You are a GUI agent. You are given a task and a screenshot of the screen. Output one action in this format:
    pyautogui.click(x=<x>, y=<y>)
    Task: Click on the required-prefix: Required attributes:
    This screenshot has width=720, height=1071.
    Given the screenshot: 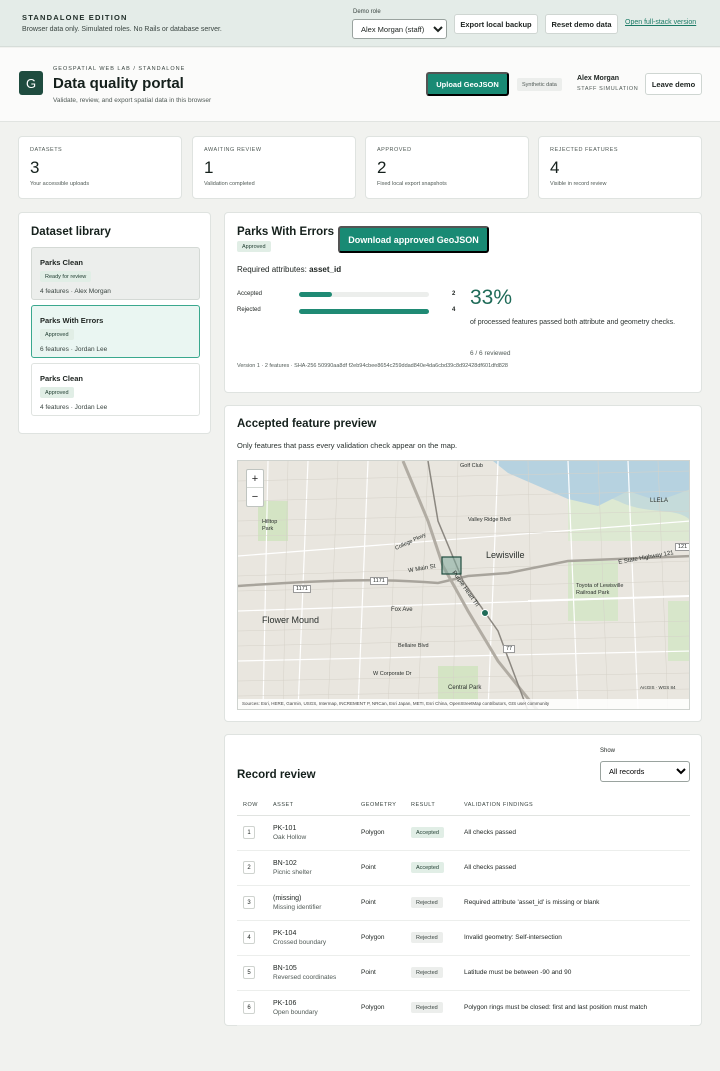 What is the action you would take?
    pyautogui.click(x=272, y=269)
    